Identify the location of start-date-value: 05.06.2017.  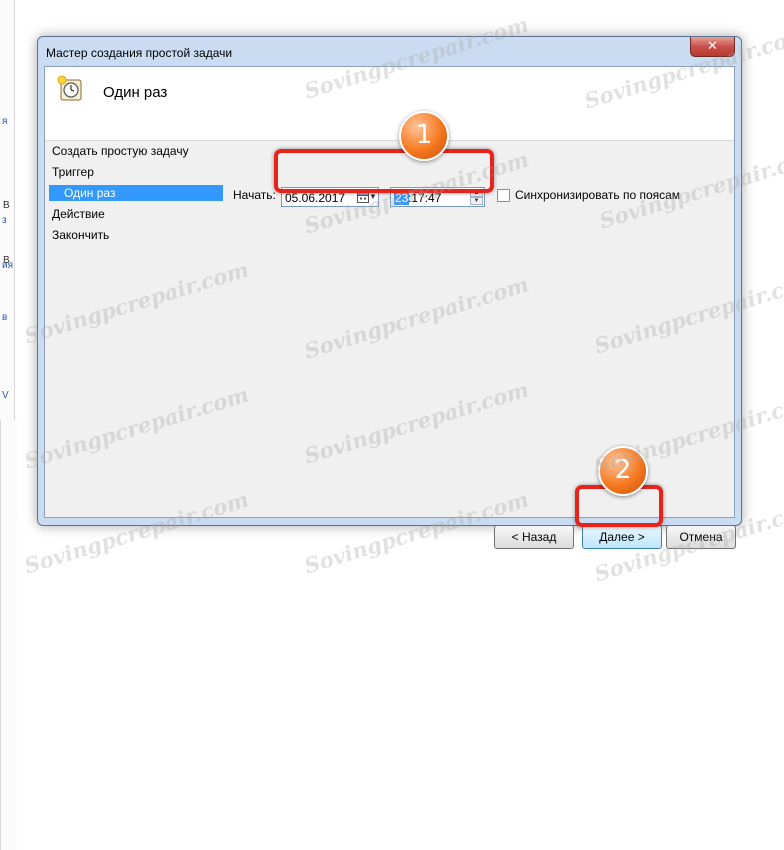
(315, 198).